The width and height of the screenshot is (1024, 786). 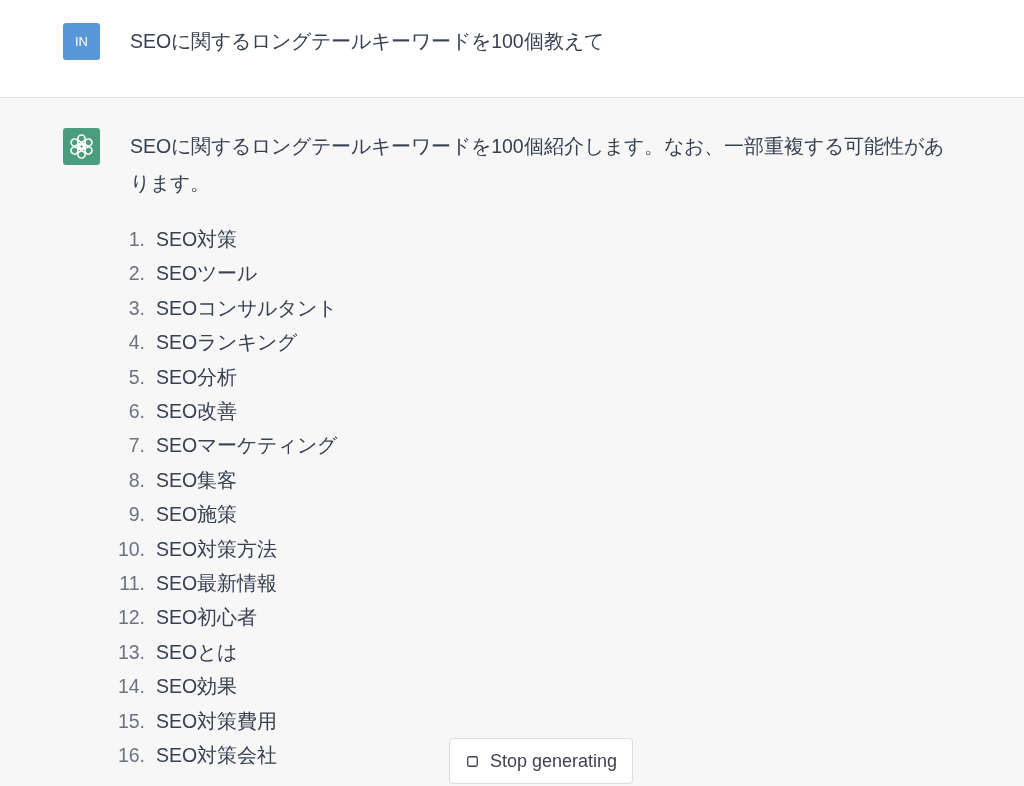 What do you see at coordinates (136, 480) in the screenshot?
I see `item-number: 8.` at bounding box center [136, 480].